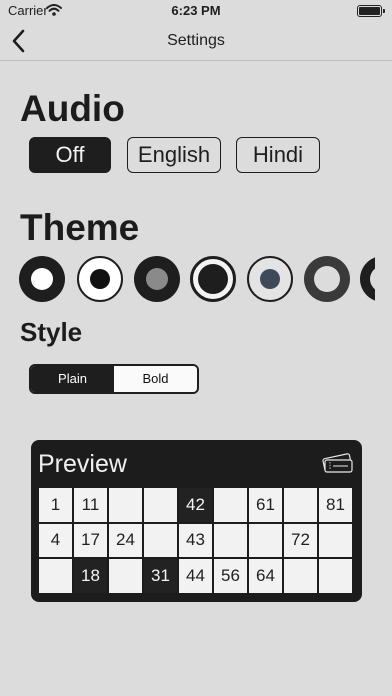 The width and height of the screenshot is (392, 696). I want to click on status-bar: Carrier 6:23 PM, so click(196, 11).